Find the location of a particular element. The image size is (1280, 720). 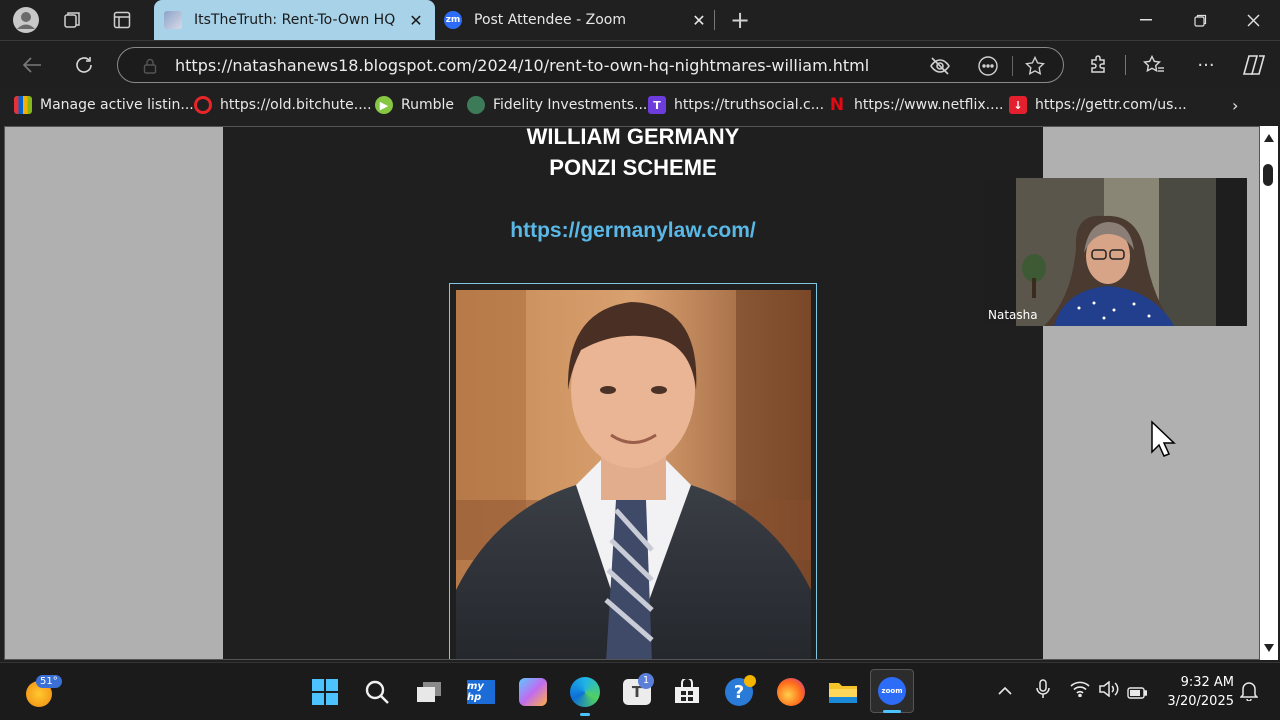

task-view-icon is located at coordinates (429, 692).